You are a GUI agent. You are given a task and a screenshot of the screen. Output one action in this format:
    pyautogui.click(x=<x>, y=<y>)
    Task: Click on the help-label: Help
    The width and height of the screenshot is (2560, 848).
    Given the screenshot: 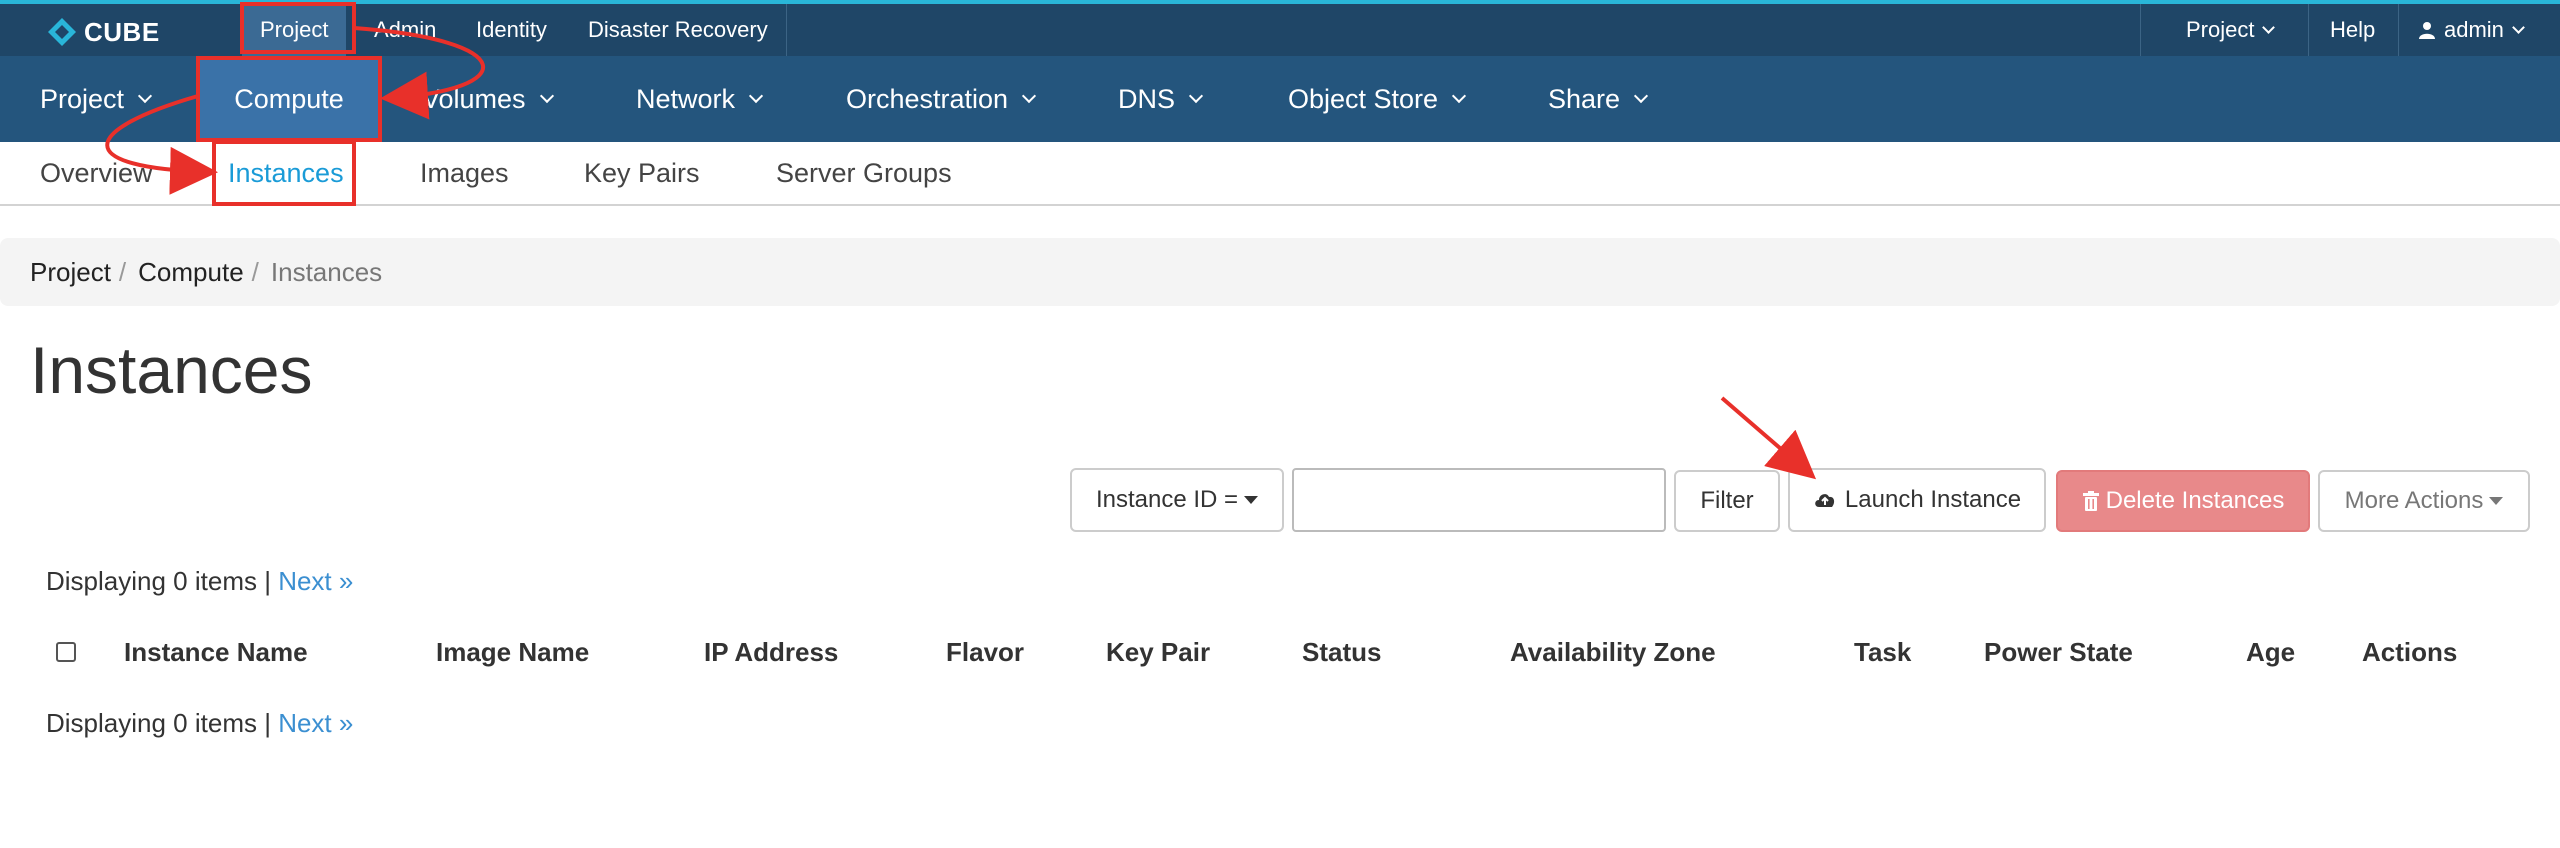 What is the action you would take?
    pyautogui.click(x=2353, y=29)
    